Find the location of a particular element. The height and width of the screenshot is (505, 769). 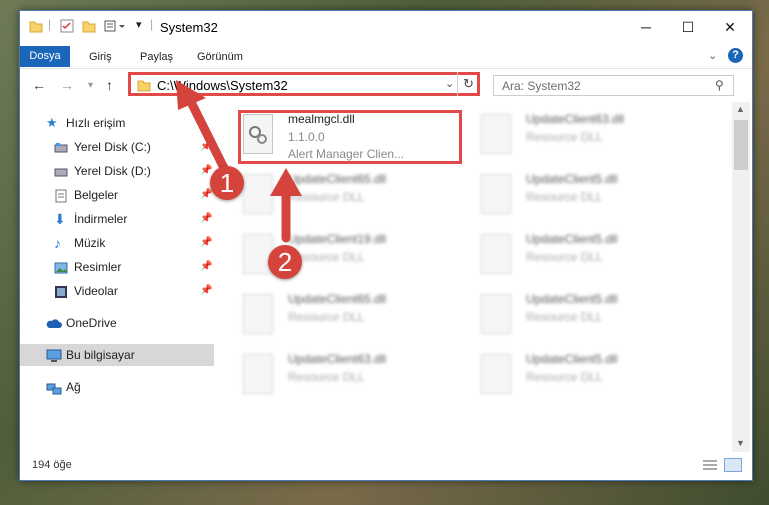

step-2-badge: 2 is located at coordinates (285, 262).